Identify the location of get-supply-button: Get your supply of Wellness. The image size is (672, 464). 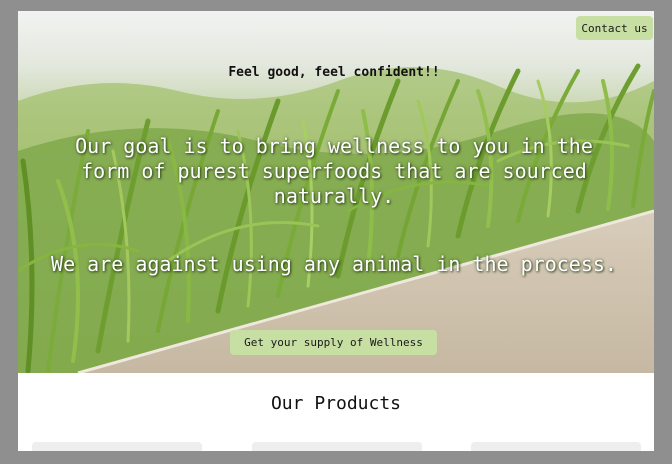
(333, 342).